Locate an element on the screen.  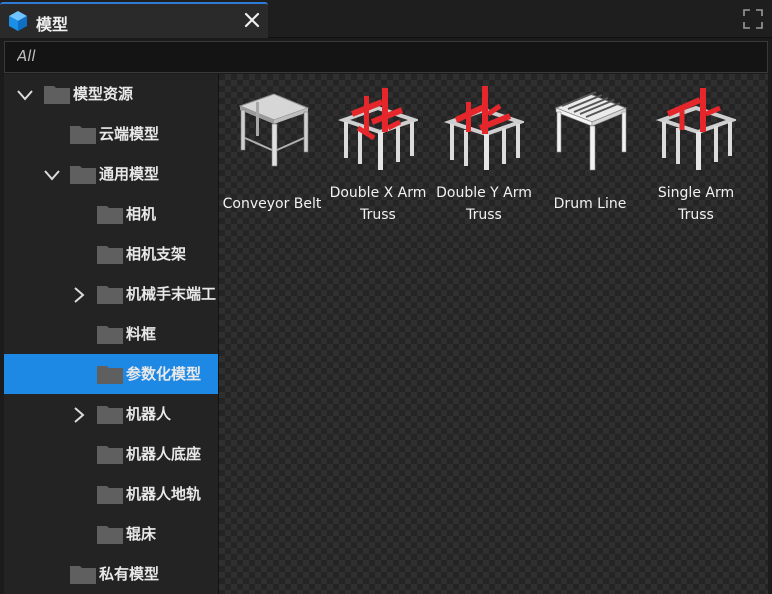
tree-item-label: 云端模型 is located at coordinates (129, 134).